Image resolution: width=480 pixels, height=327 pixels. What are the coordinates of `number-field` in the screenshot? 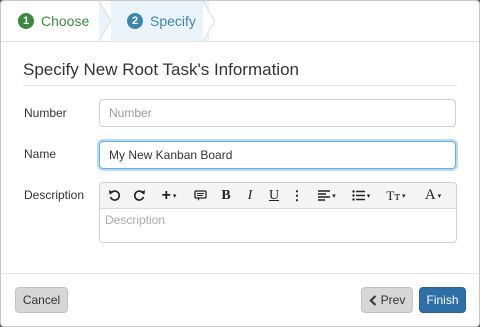 It's located at (277, 113).